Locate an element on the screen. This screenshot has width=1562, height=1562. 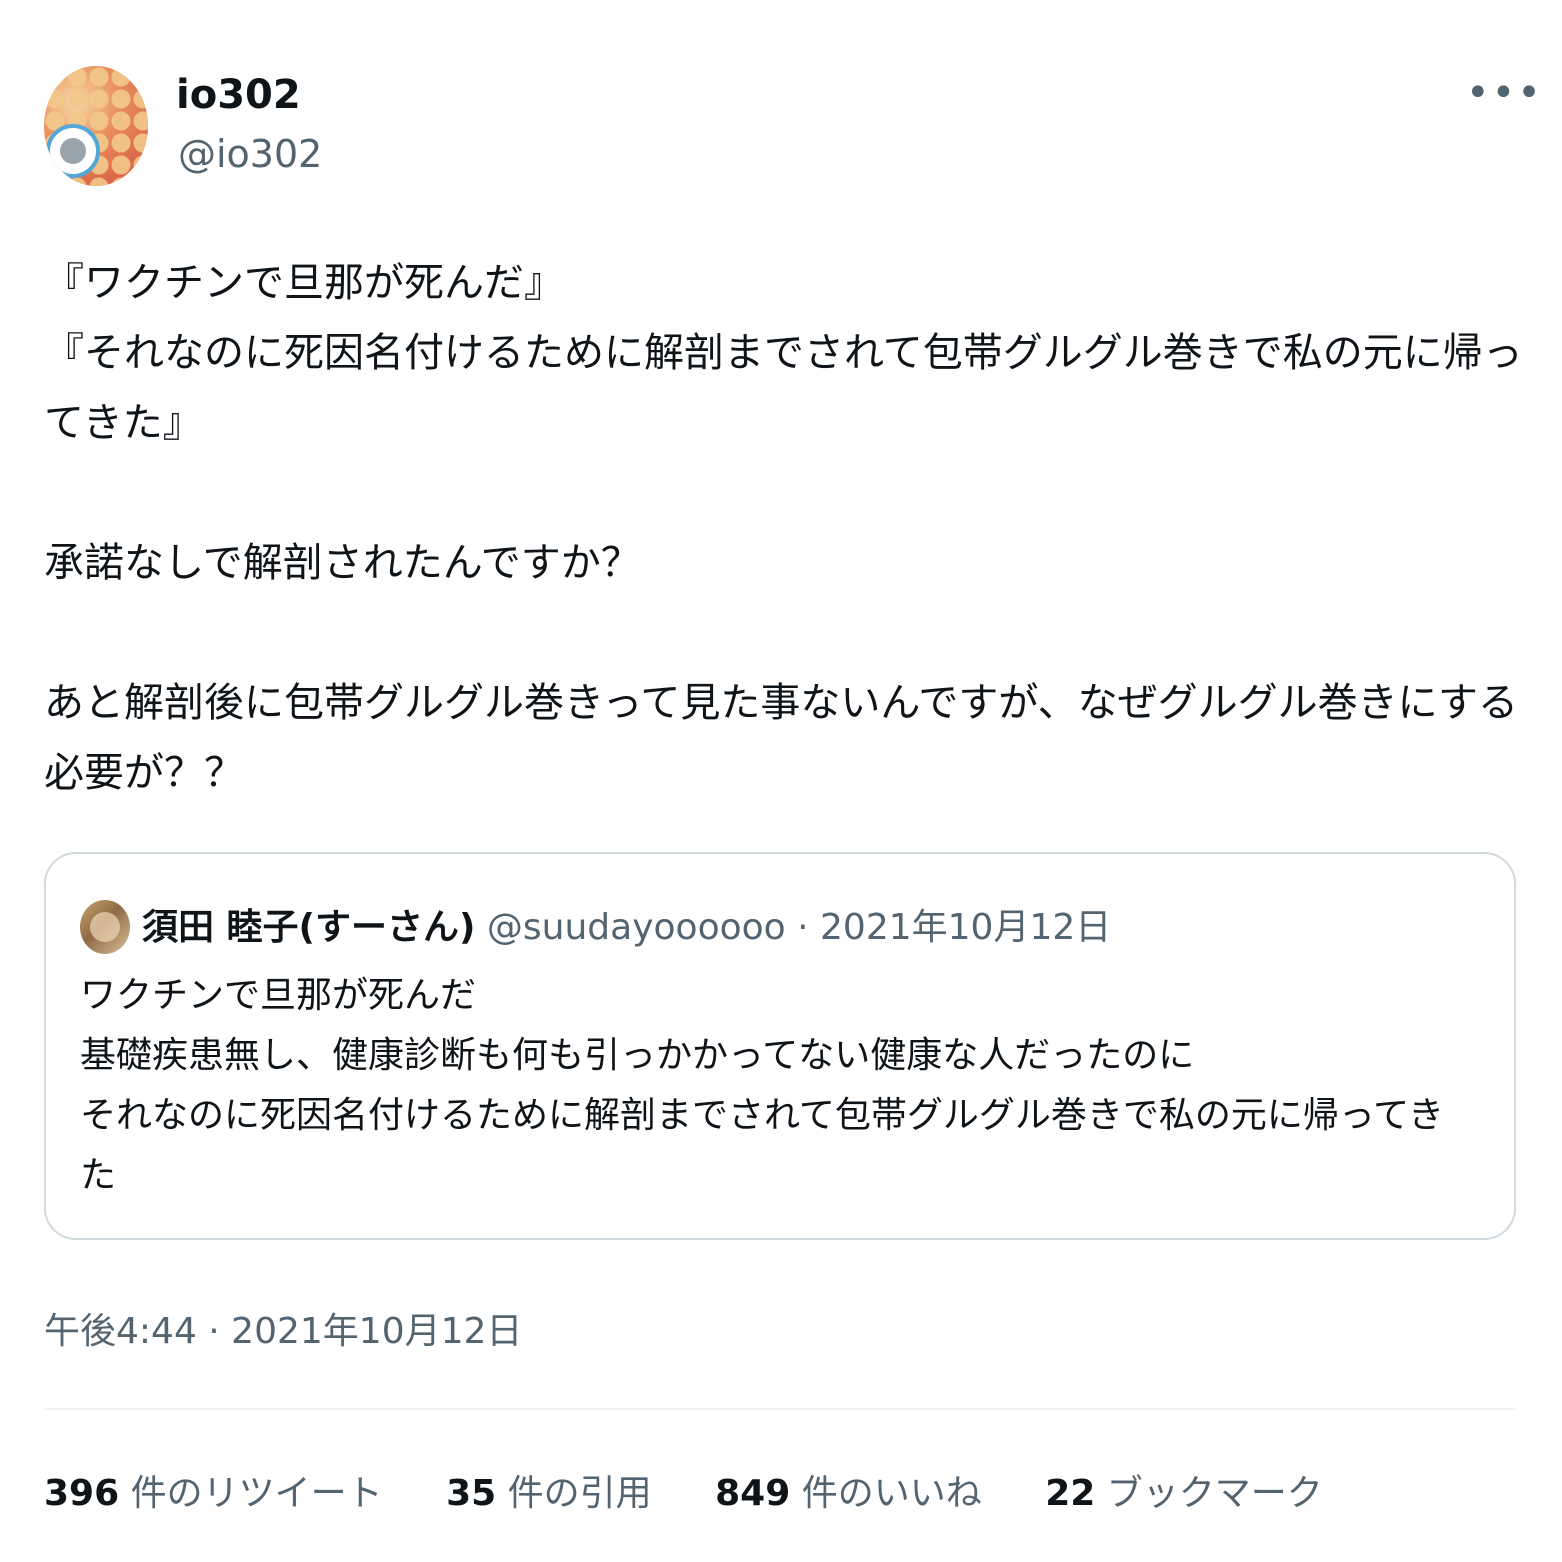
quotes-label: 件の引用 is located at coordinates (579, 1493).